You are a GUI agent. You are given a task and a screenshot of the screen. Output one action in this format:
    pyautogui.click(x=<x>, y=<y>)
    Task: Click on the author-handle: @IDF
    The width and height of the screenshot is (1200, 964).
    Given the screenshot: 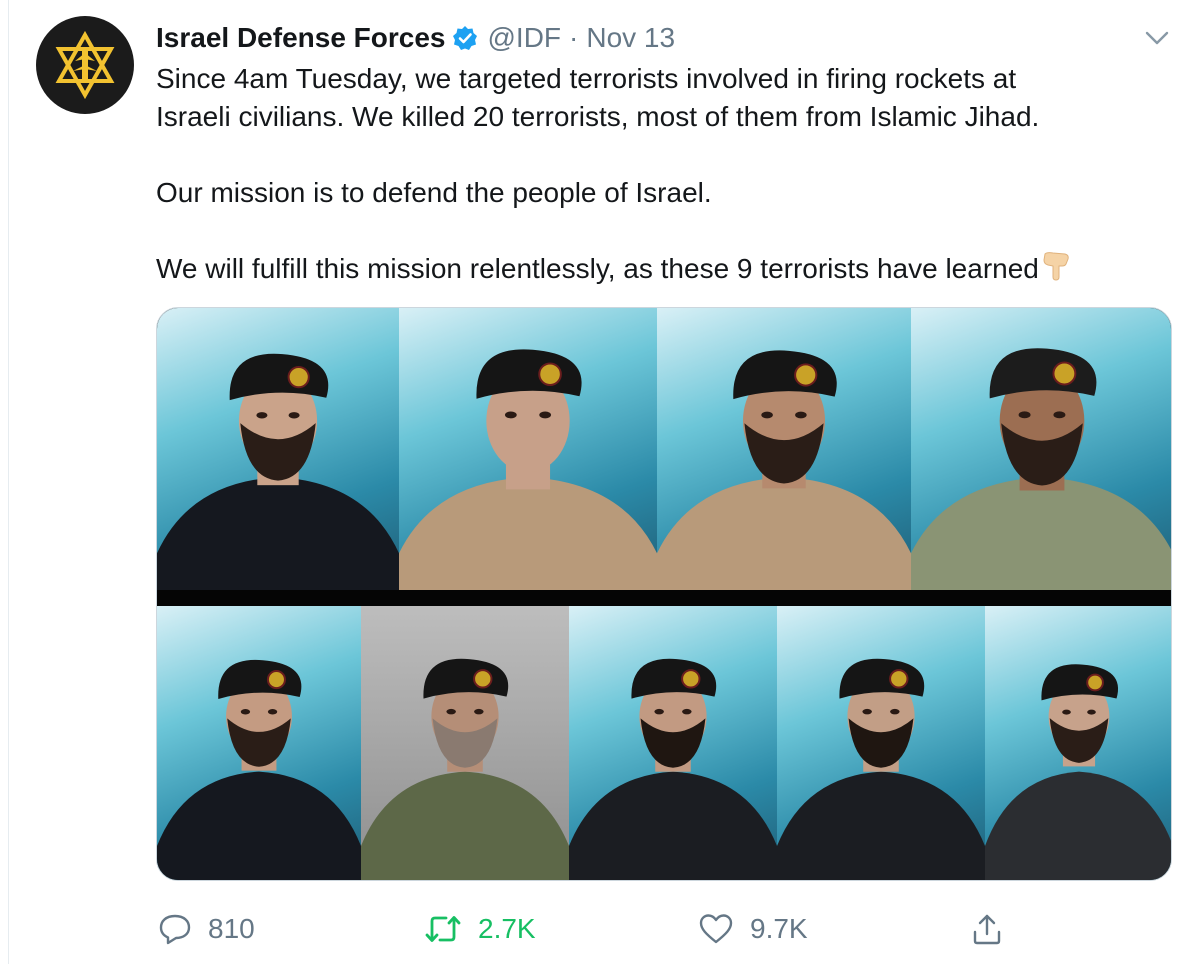 What is the action you would take?
    pyautogui.click(x=525, y=38)
    